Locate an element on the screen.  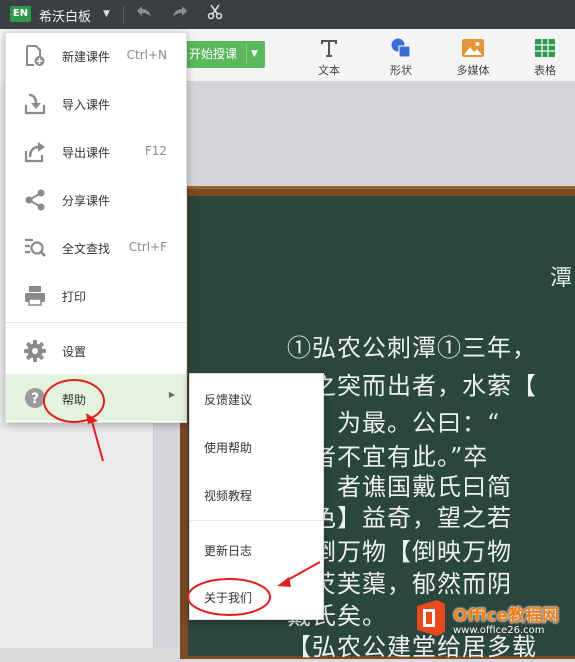
table-icon is located at coordinates (545, 48).